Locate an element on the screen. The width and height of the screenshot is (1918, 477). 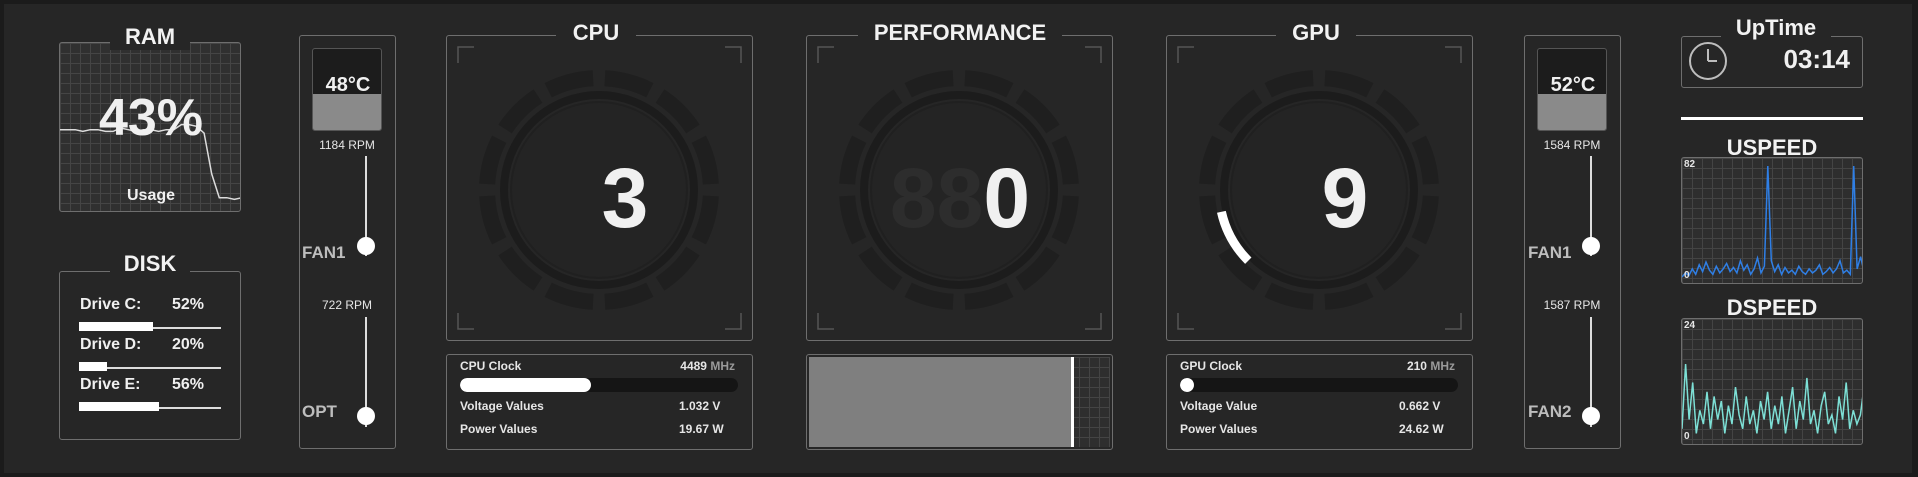
gpu-fan2-slider-handle is located at coordinates (1591, 416).